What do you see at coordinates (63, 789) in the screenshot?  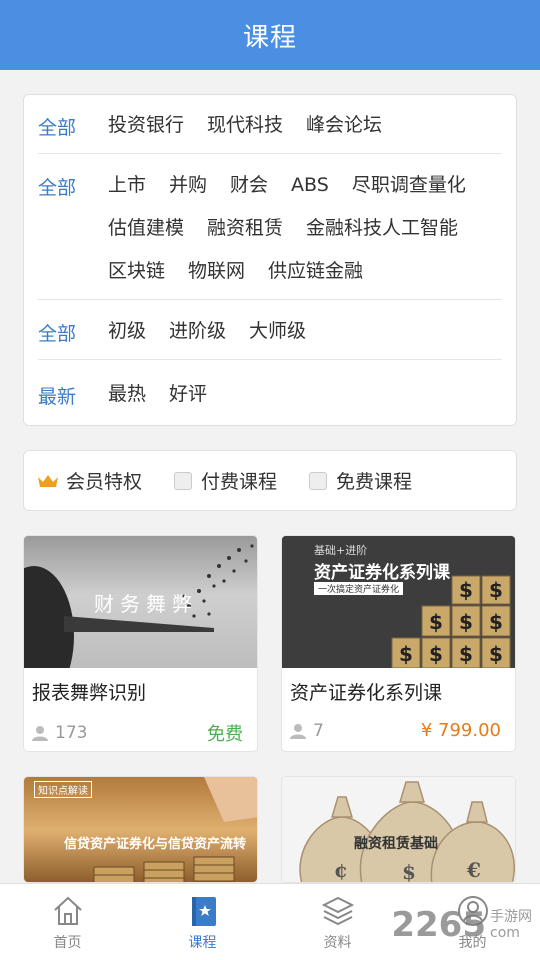 I see `thumbnail-tag: 知识点解读` at bounding box center [63, 789].